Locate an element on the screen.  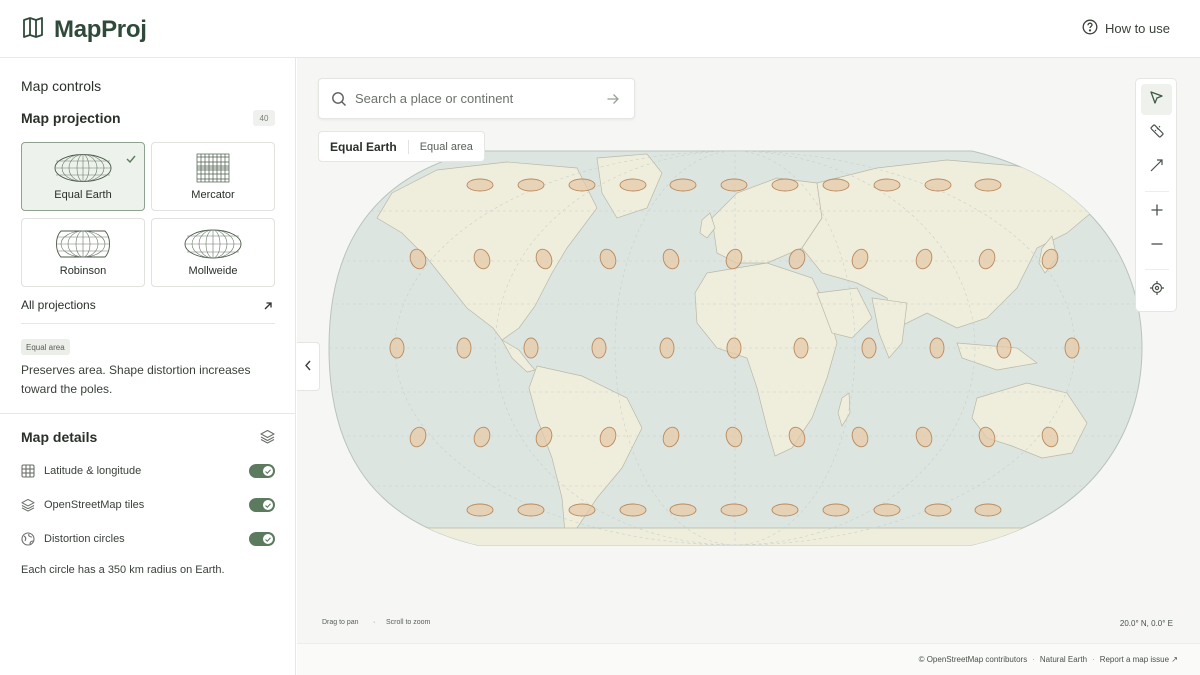
locate-button is located at coordinates (1156, 290).